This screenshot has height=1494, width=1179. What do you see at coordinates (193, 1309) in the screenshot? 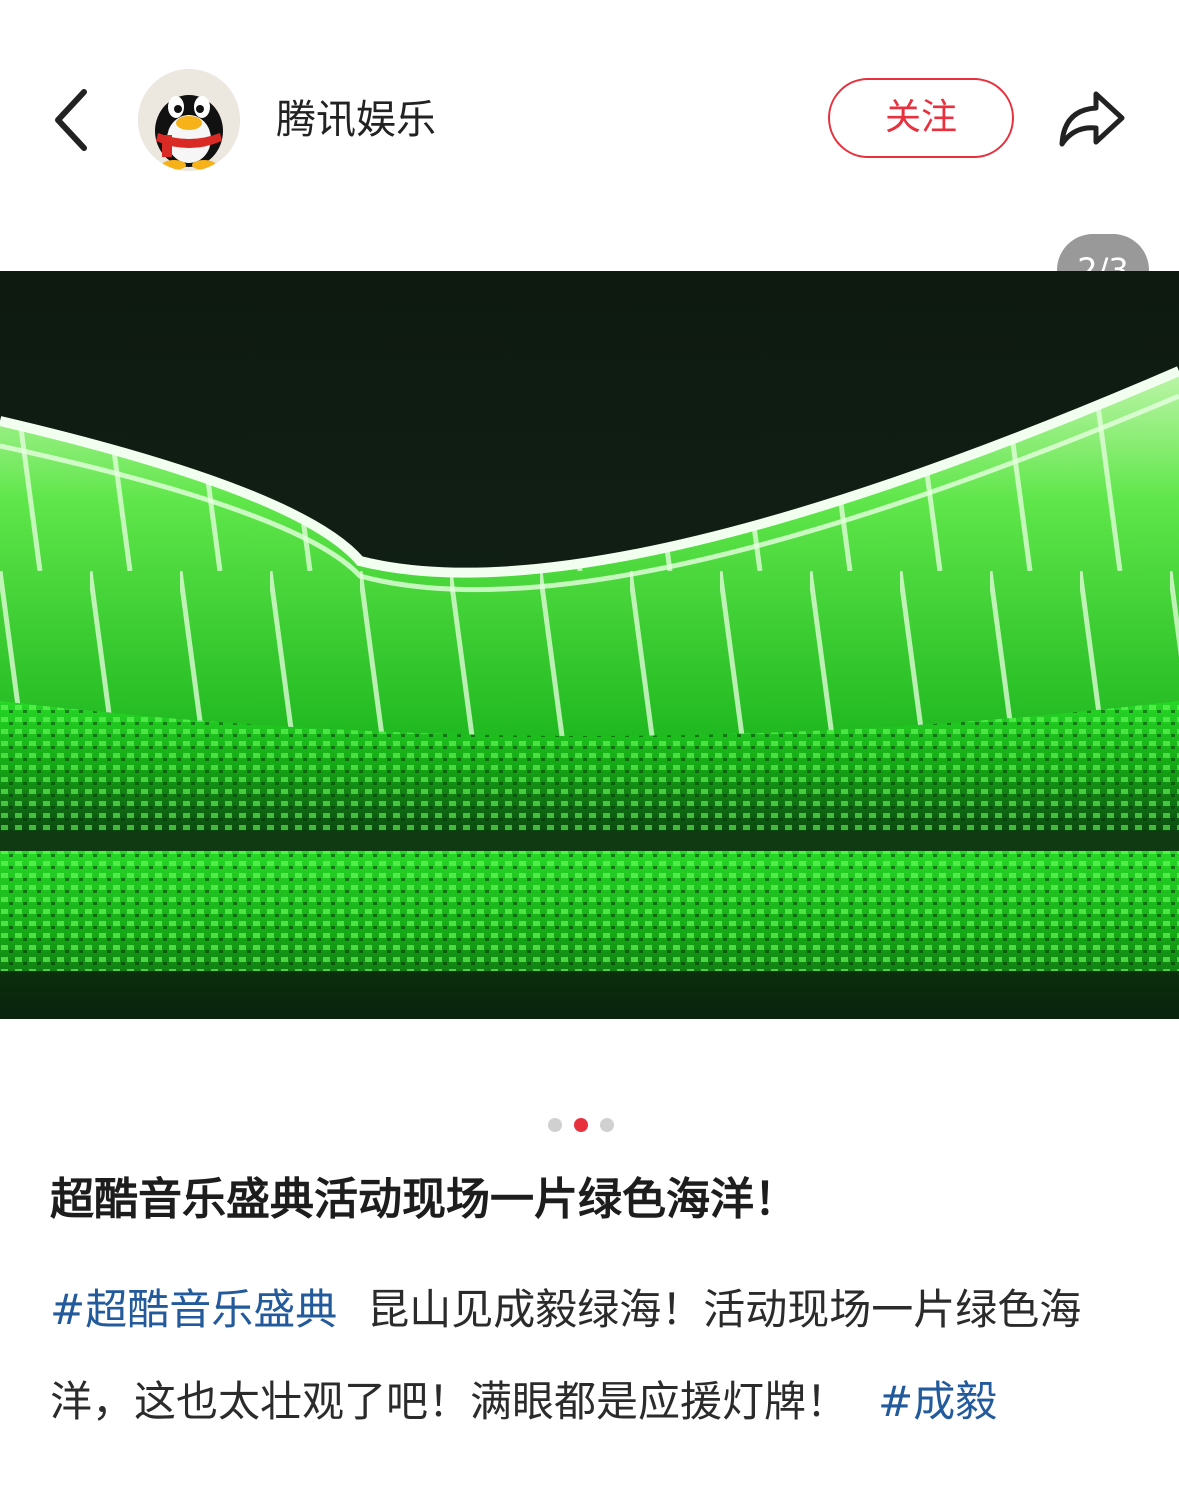
I see `hashtag-link: #超酷音乐盛典` at bounding box center [193, 1309].